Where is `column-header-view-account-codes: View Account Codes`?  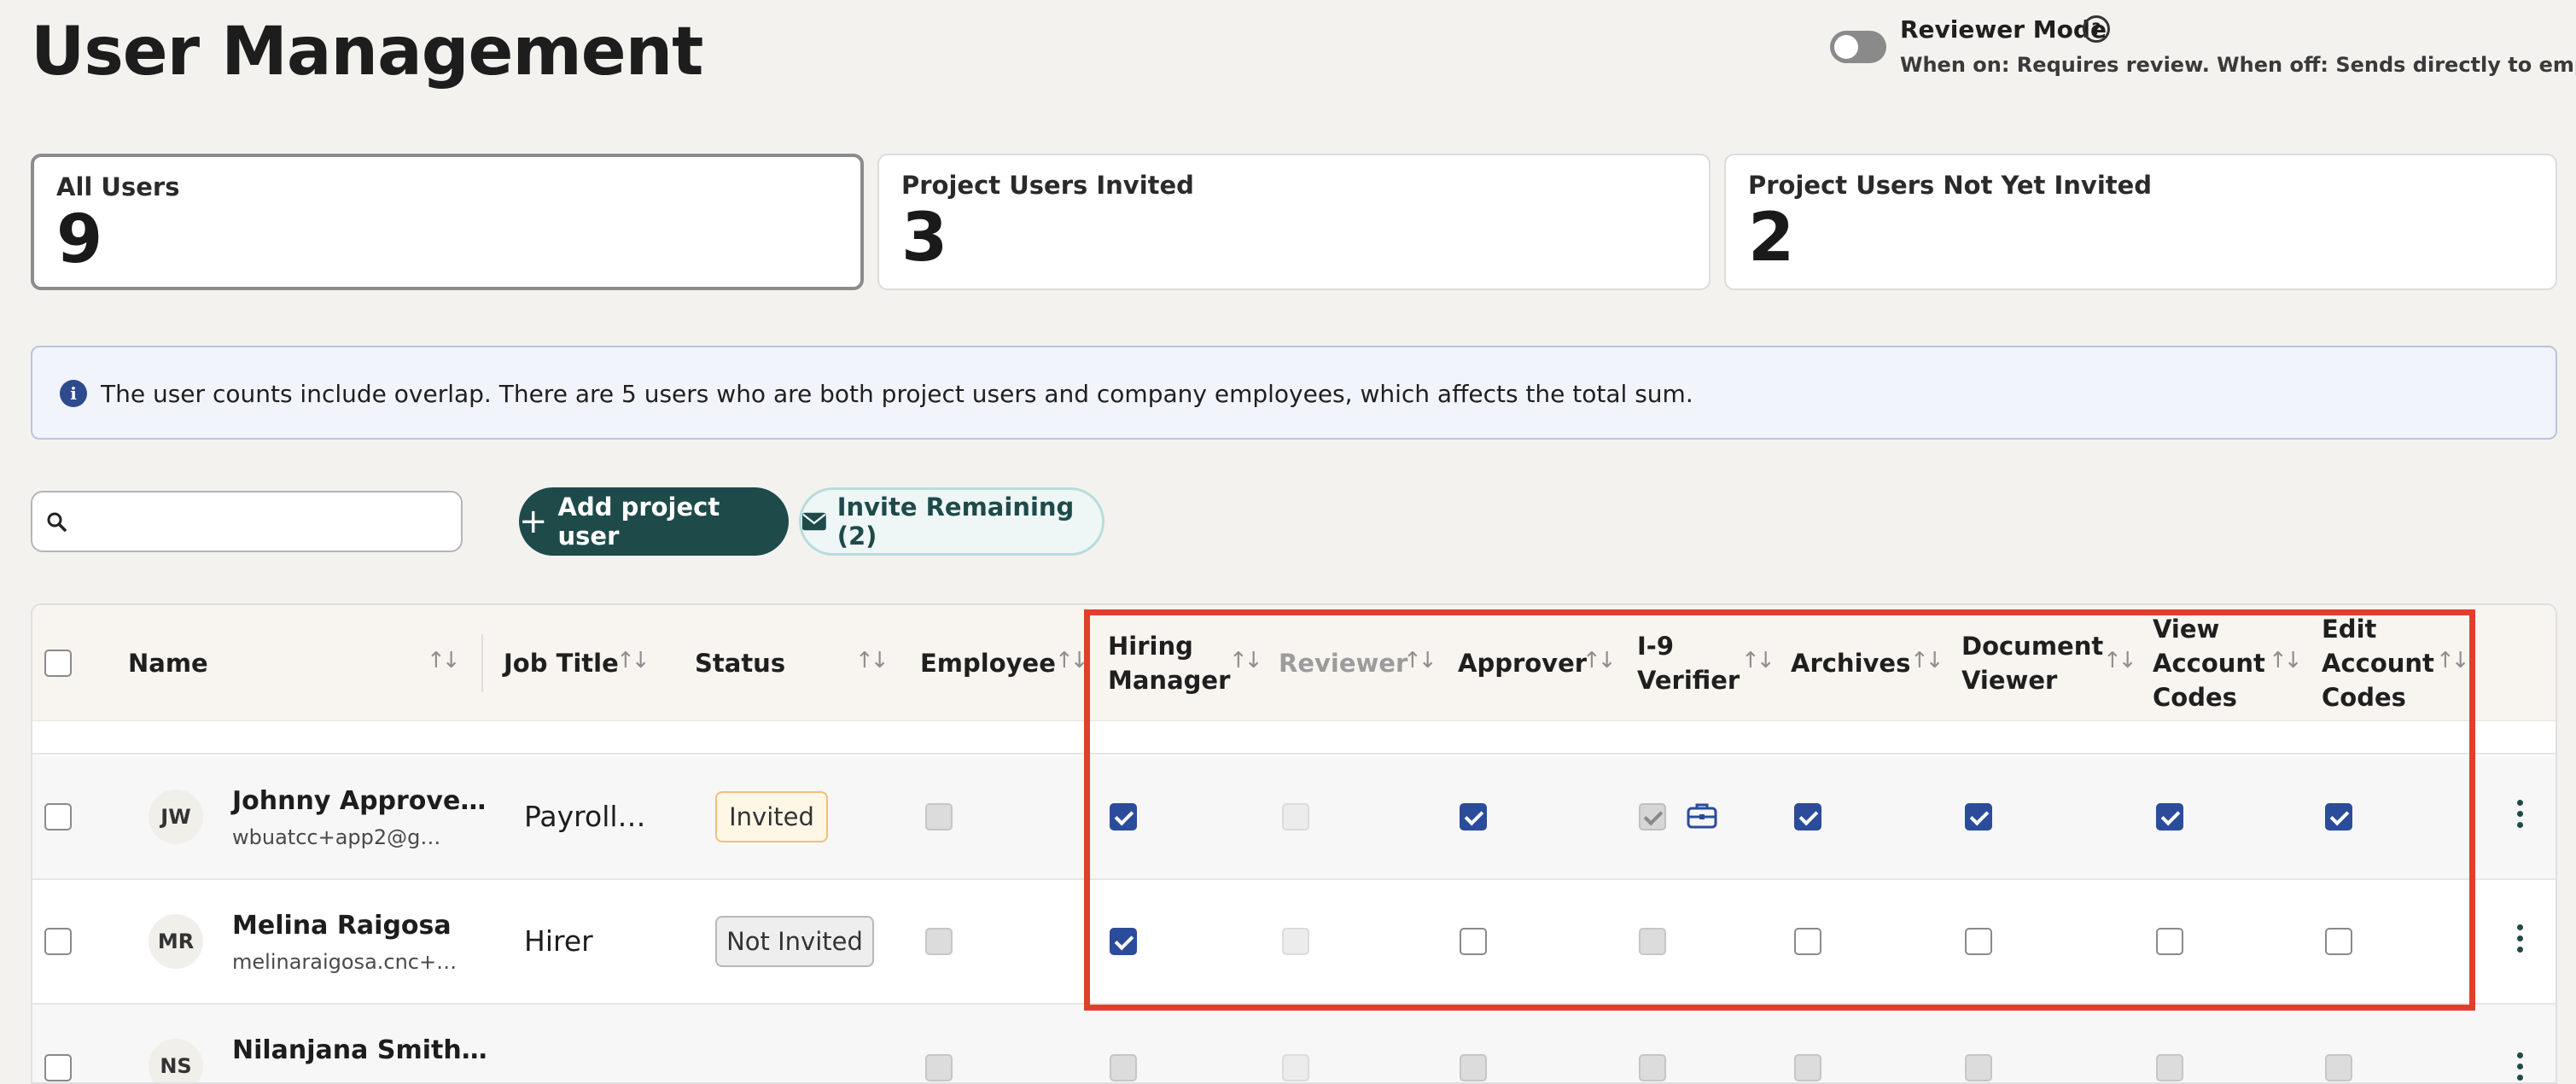 column-header-view-account-codes: View Account Codes is located at coordinates (2212, 663).